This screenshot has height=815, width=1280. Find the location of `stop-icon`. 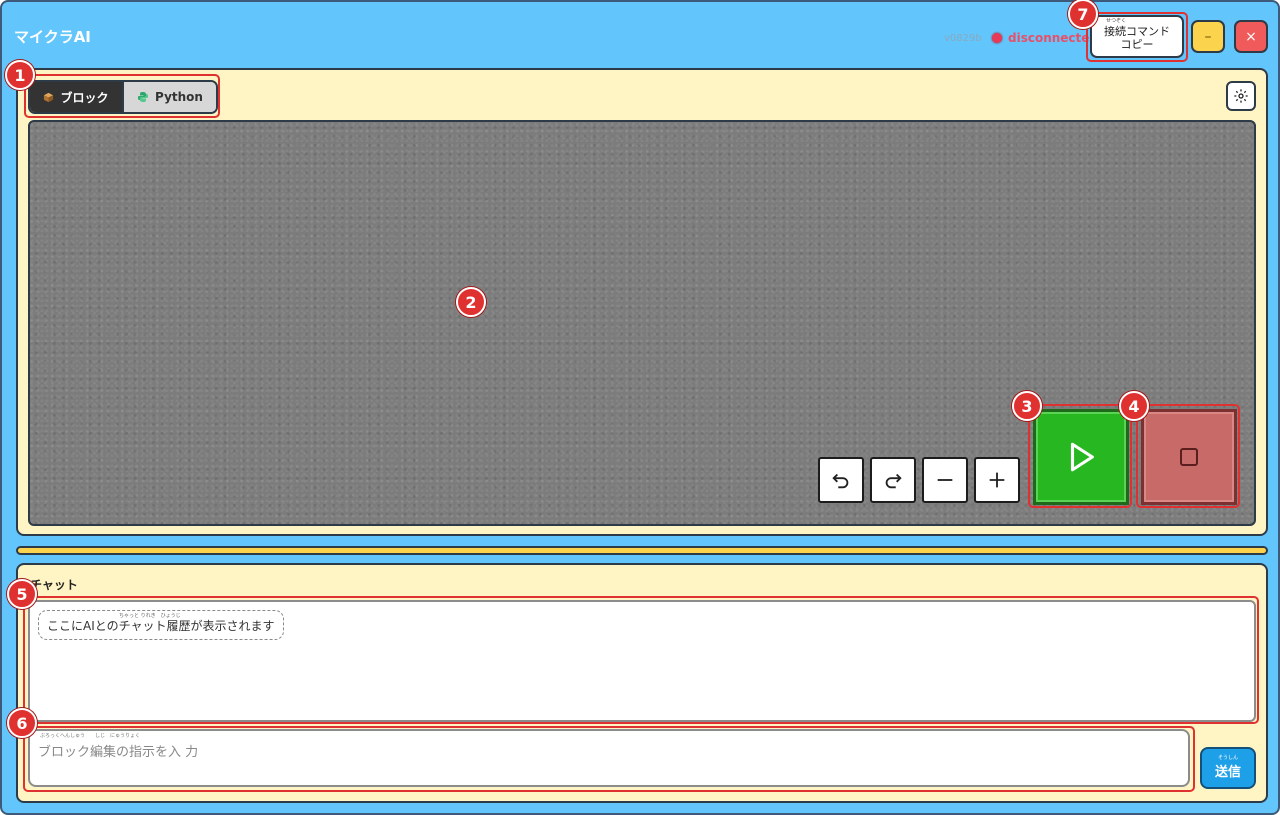

stop-icon is located at coordinates (1189, 457).